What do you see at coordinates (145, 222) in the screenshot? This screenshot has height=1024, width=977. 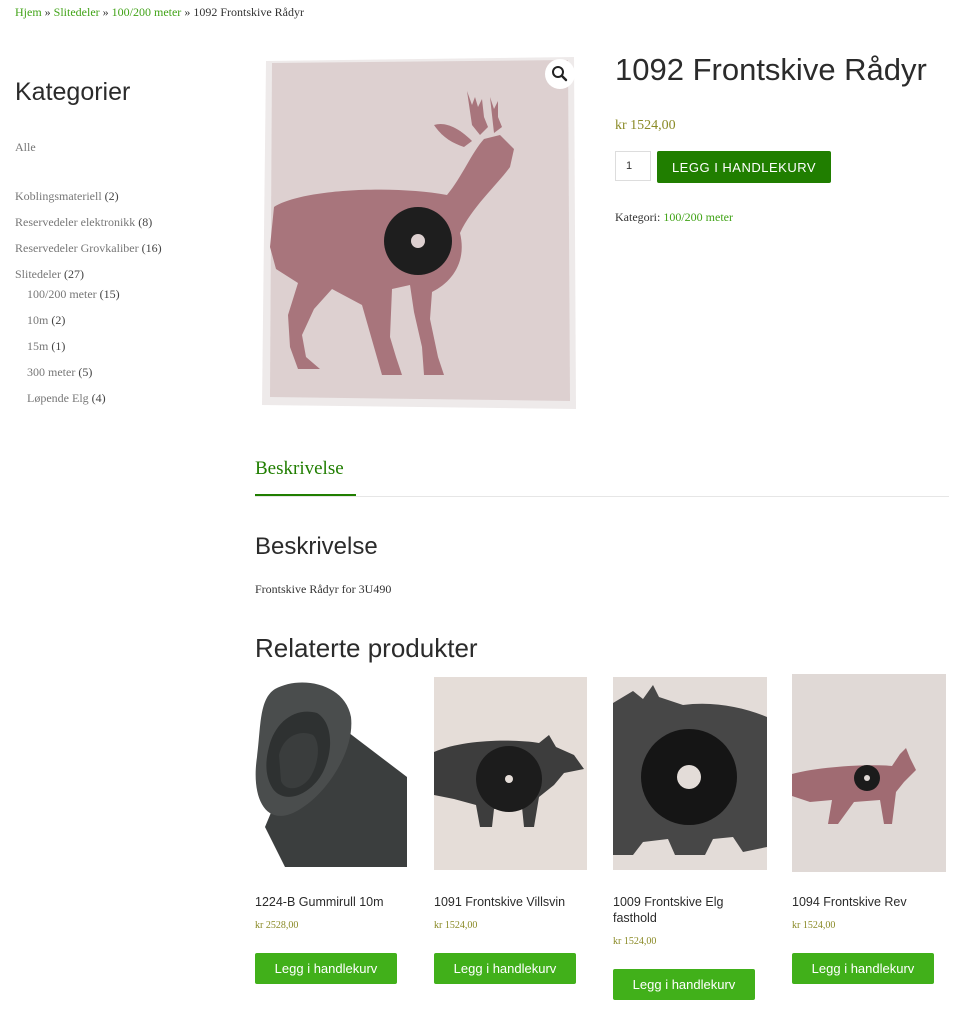 I see `category-count: (8)` at bounding box center [145, 222].